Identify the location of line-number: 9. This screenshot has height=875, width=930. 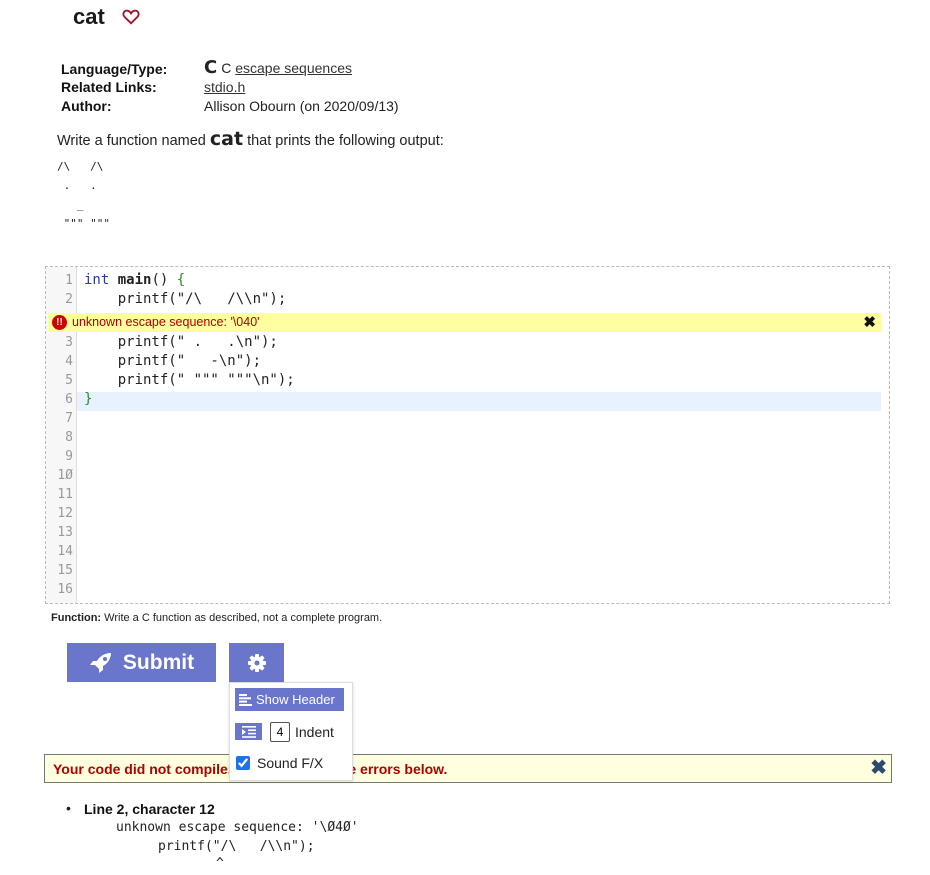
(69, 456).